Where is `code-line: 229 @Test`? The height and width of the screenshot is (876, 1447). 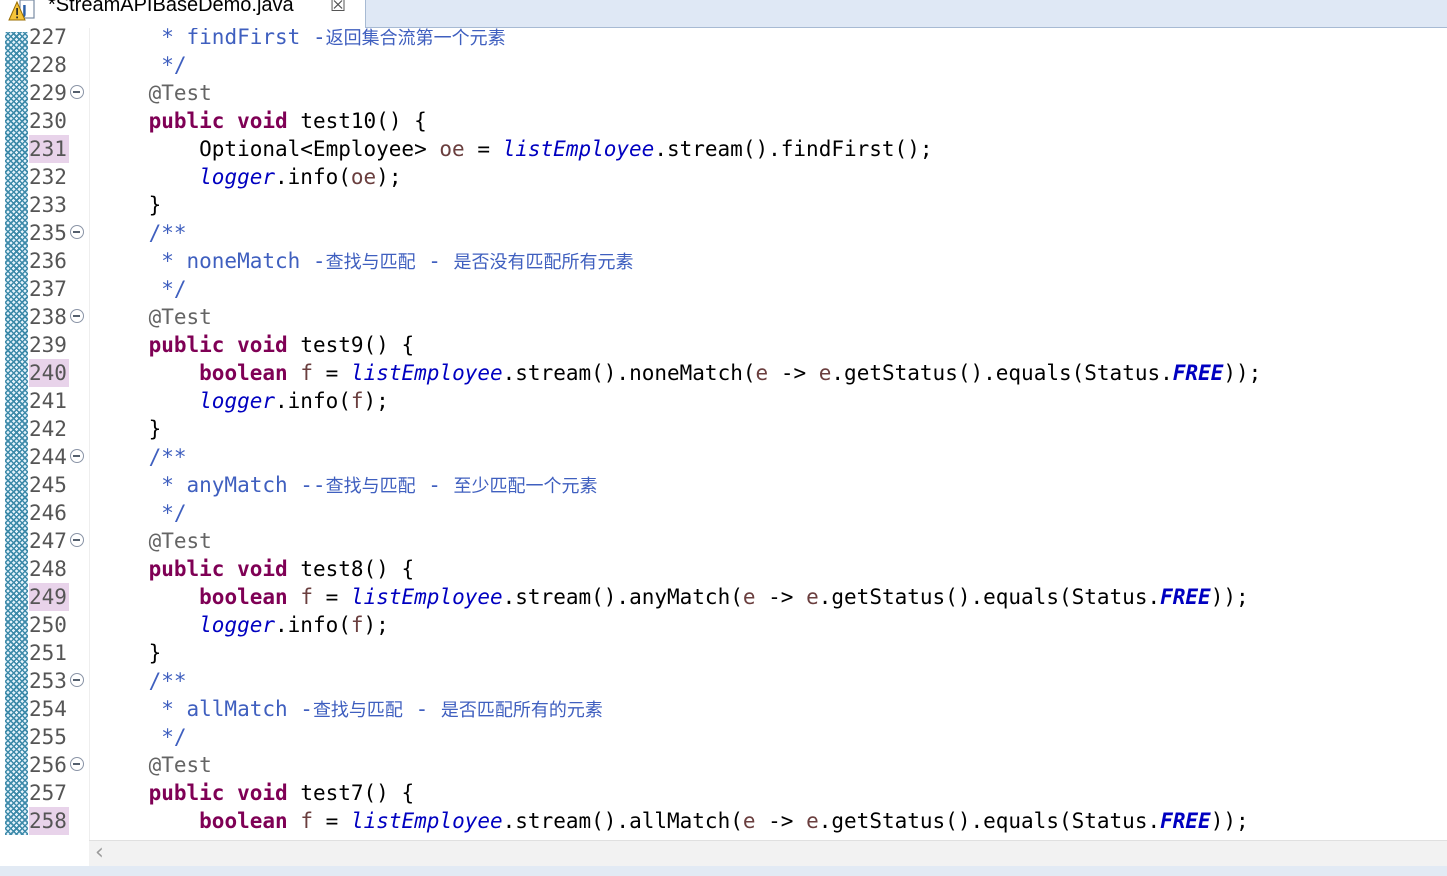 code-line: 229 @Test is located at coordinates (723, 93).